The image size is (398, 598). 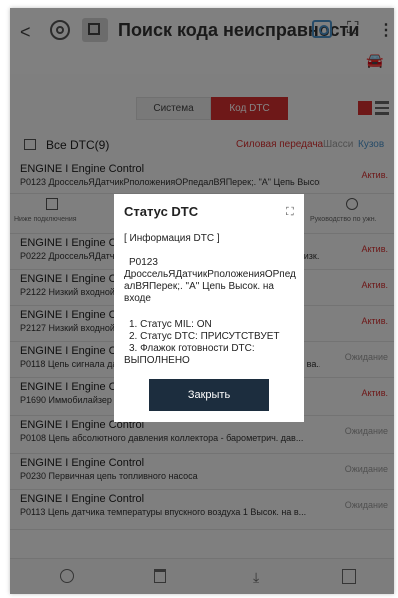 What do you see at coordinates (170, 324) in the screenshot?
I see `mil-status: 1. Статус MIL: ON` at bounding box center [170, 324].